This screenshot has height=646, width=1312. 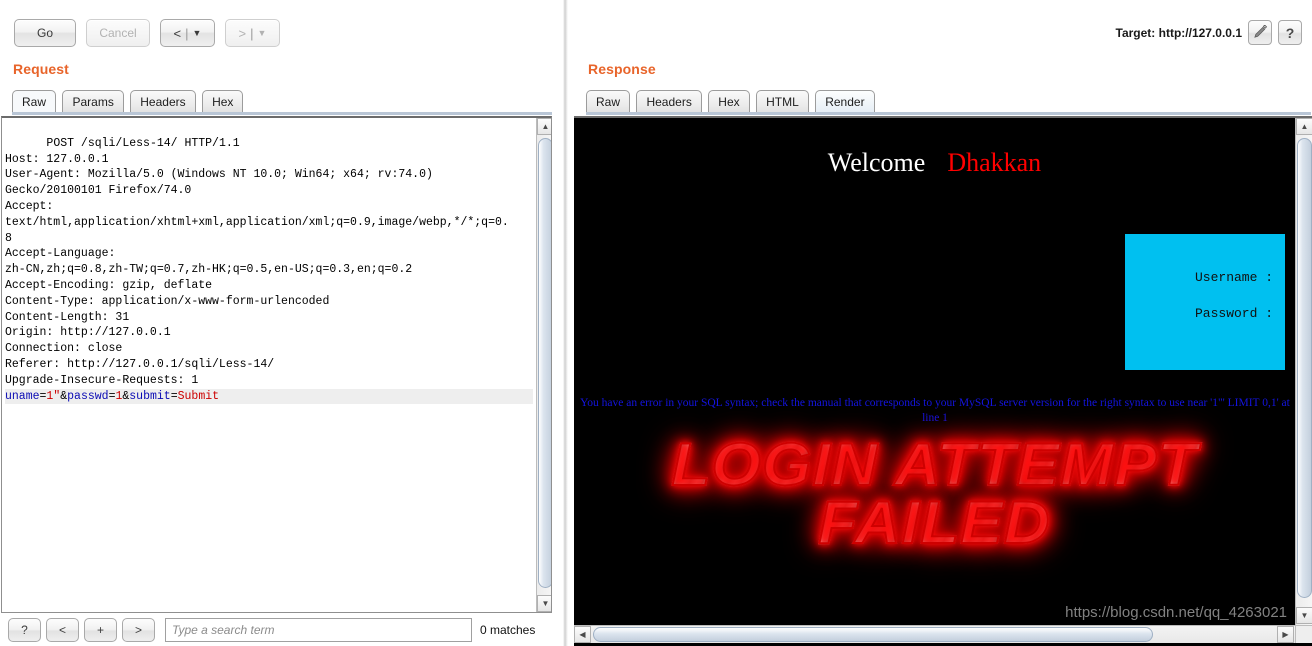 What do you see at coordinates (876, 162) in the screenshot?
I see `welcome-text: Welcome` at bounding box center [876, 162].